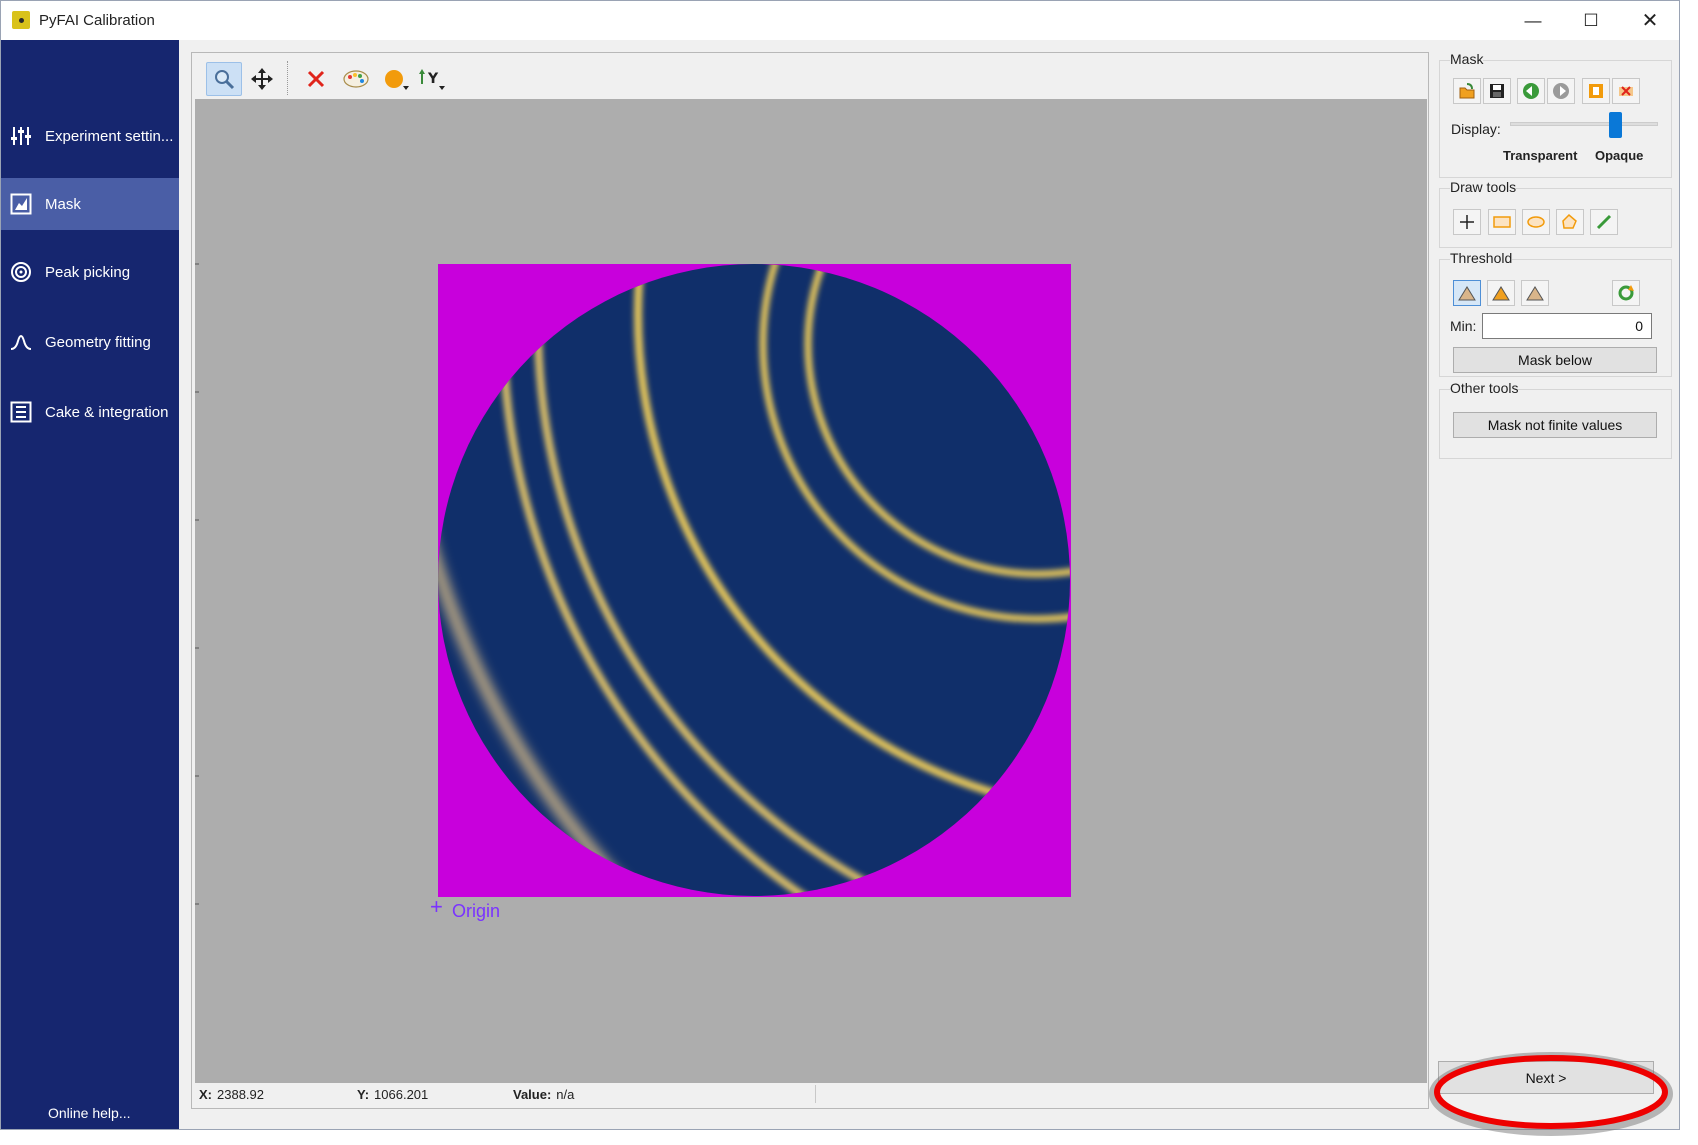 Image resolution: width=1698 pixels, height=1145 pixels. Describe the element at coordinates (1561, 91) in the screenshot. I see `redo-icon` at that location.